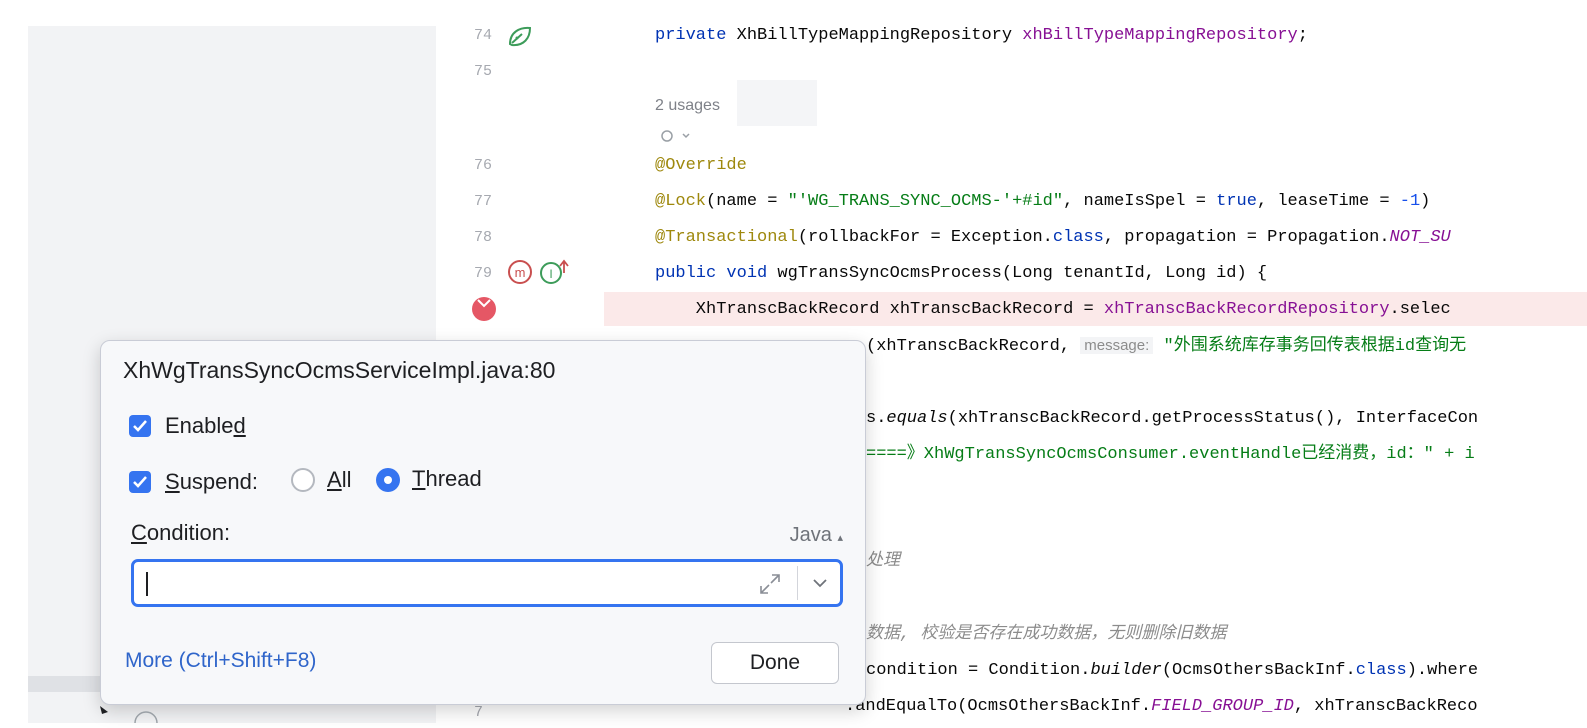  What do you see at coordinates (339, 370) in the screenshot?
I see `popup-title: XhWgTransSyncOcmsServiceImpl.java:80` at bounding box center [339, 370].